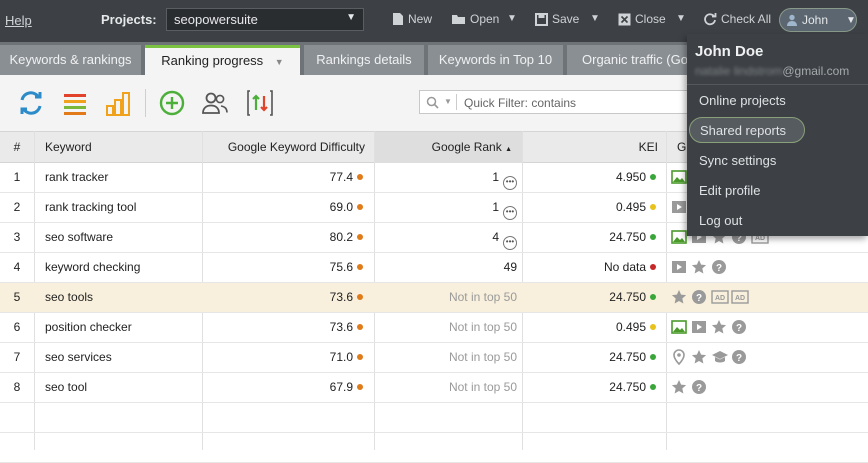 The width and height of the screenshot is (868, 463). I want to click on user-name-label: John, so click(815, 20).